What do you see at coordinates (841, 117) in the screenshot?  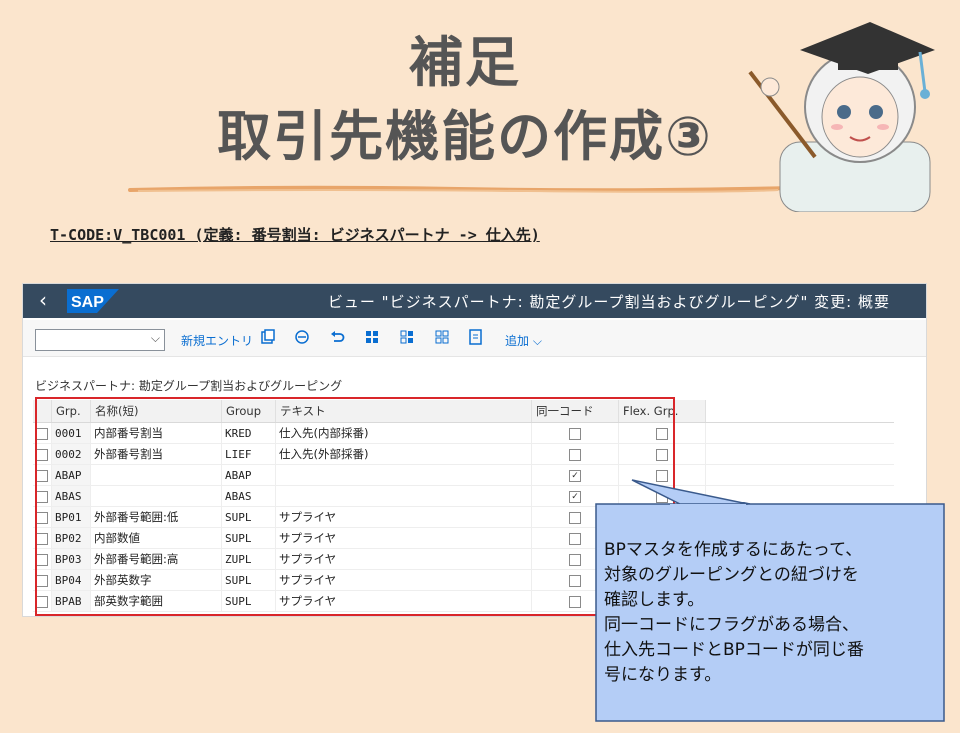 I see `professor-illustration` at bounding box center [841, 117].